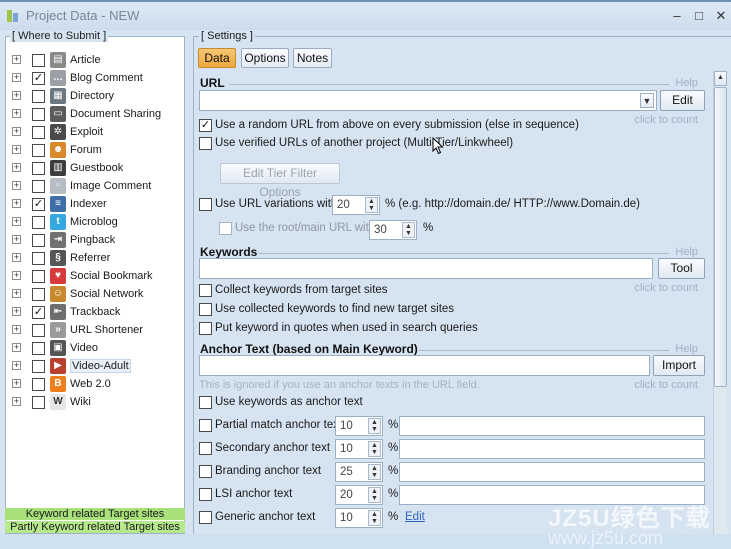 The width and height of the screenshot is (731, 549). Describe the element at coordinates (95, 168) in the screenshot. I see `submit-item: + ▥ Guestbook` at that location.